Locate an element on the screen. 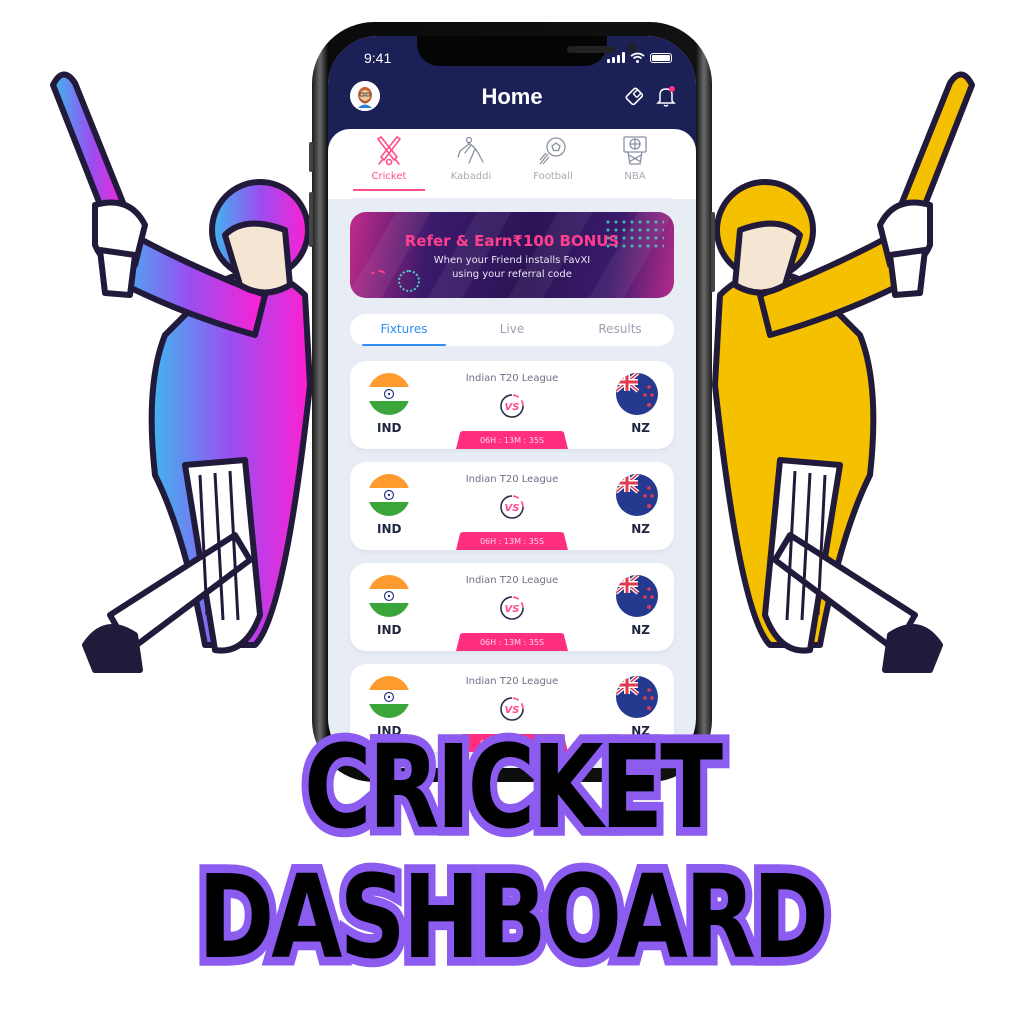 This screenshot has height=1024, width=1024. cricket-bats-icon is located at coordinates (389, 150).